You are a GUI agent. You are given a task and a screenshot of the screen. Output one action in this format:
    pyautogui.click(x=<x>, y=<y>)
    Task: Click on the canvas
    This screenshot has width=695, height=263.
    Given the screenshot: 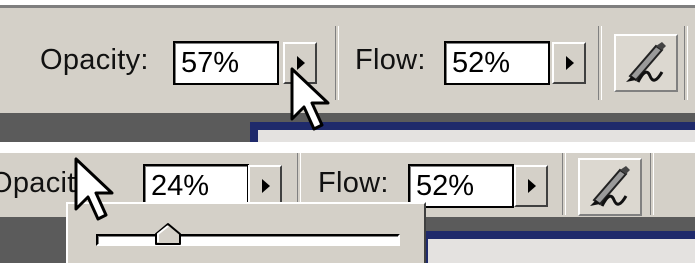 What is the action you would take?
    pyautogui.click(x=561, y=251)
    